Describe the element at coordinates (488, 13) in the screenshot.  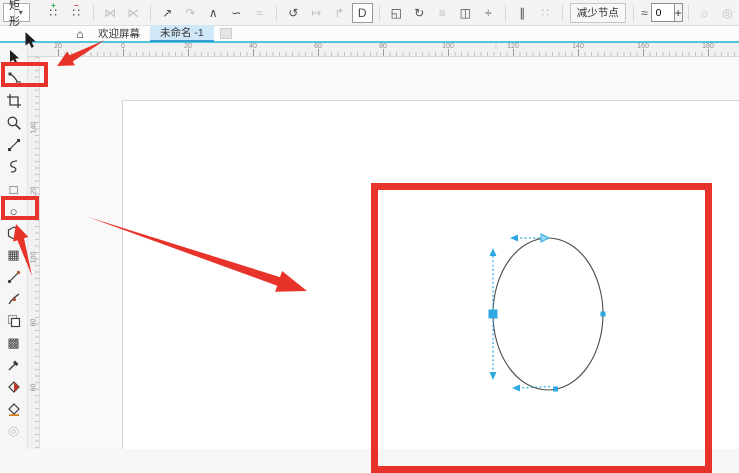
I see `reflect-nodes-vertically-button: ÷` at that location.